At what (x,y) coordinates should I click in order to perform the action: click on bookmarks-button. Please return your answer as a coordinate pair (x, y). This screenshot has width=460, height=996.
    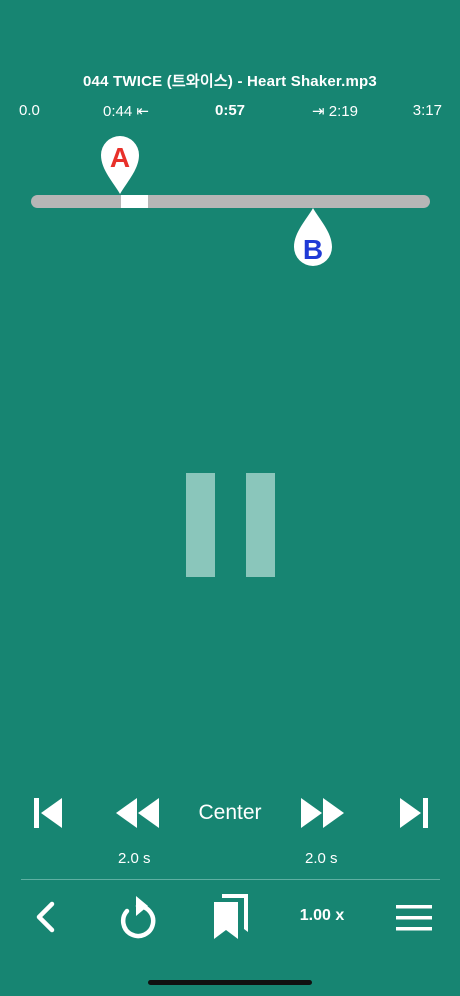
    Looking at the image, I should click on (230, 917).